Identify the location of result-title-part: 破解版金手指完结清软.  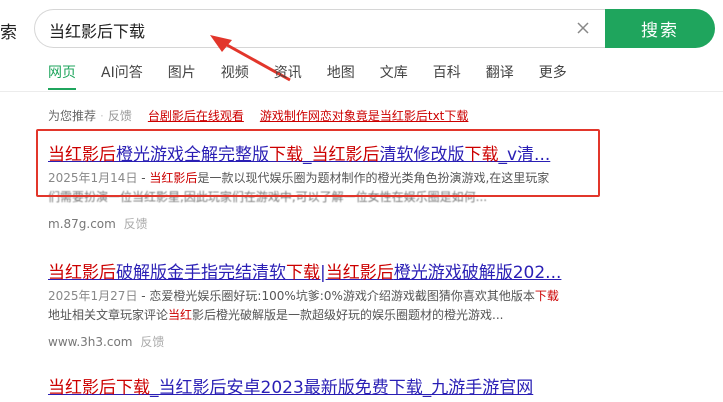
(201, 273).